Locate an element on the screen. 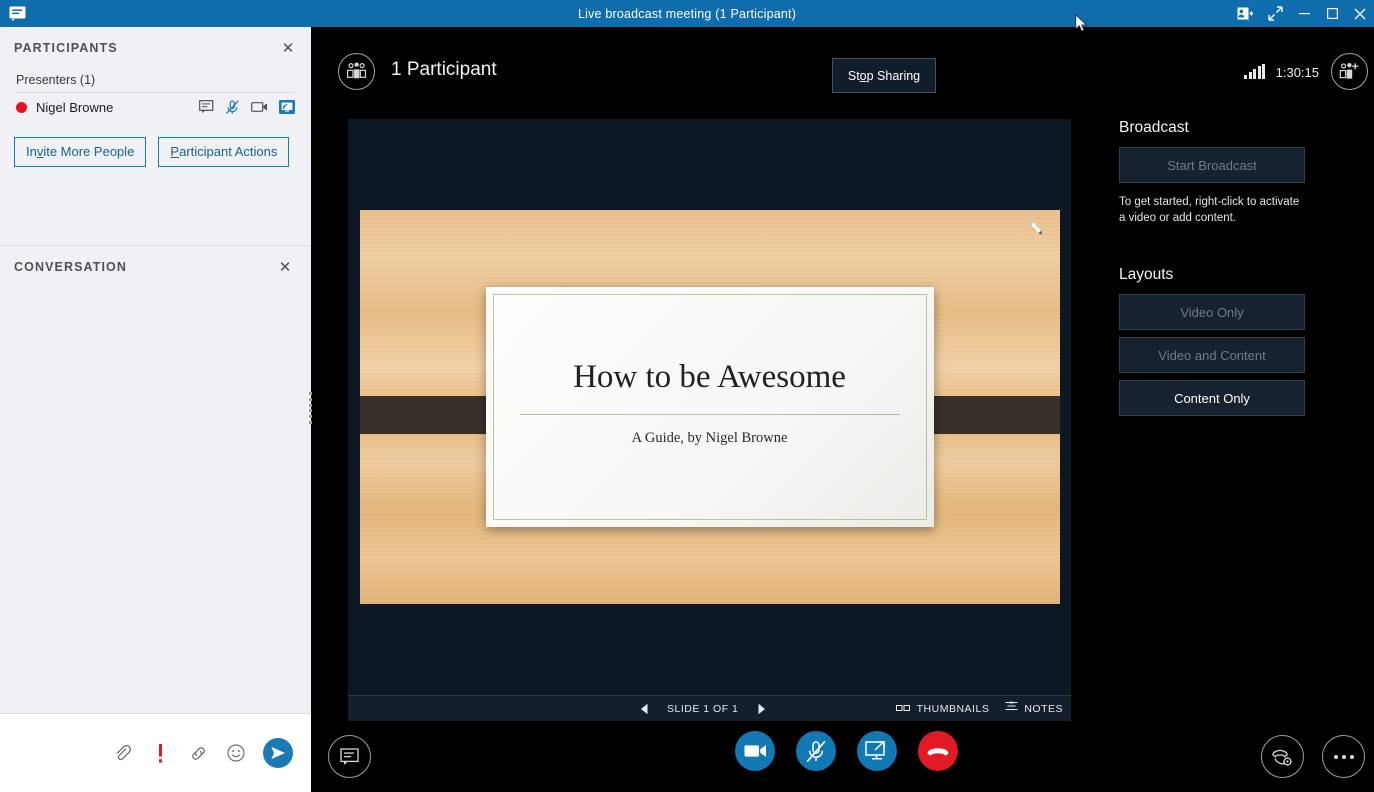 This screenshot has height=792, width=1374. stop-accel: o is located at coordinates (863, 75).